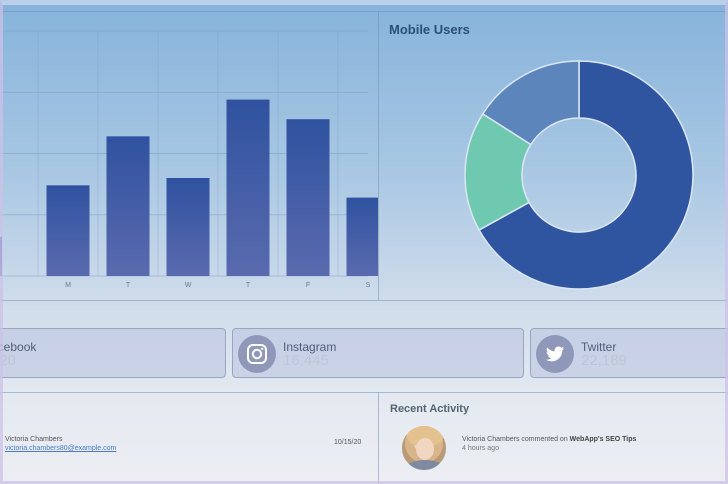 Image resolution: width=728 pixels, height=484 pixels. I want to click on order-date: 10/15/20, so click(348, 442).